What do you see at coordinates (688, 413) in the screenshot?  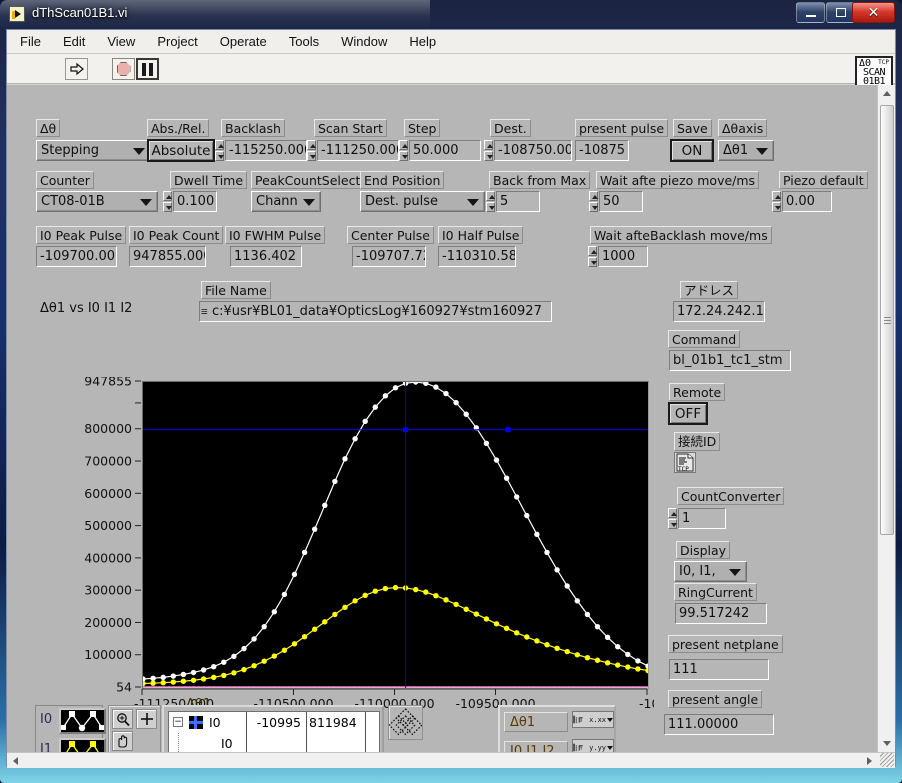 I see `remote-toggle-button: OFF` at bounding box center [688, 413].